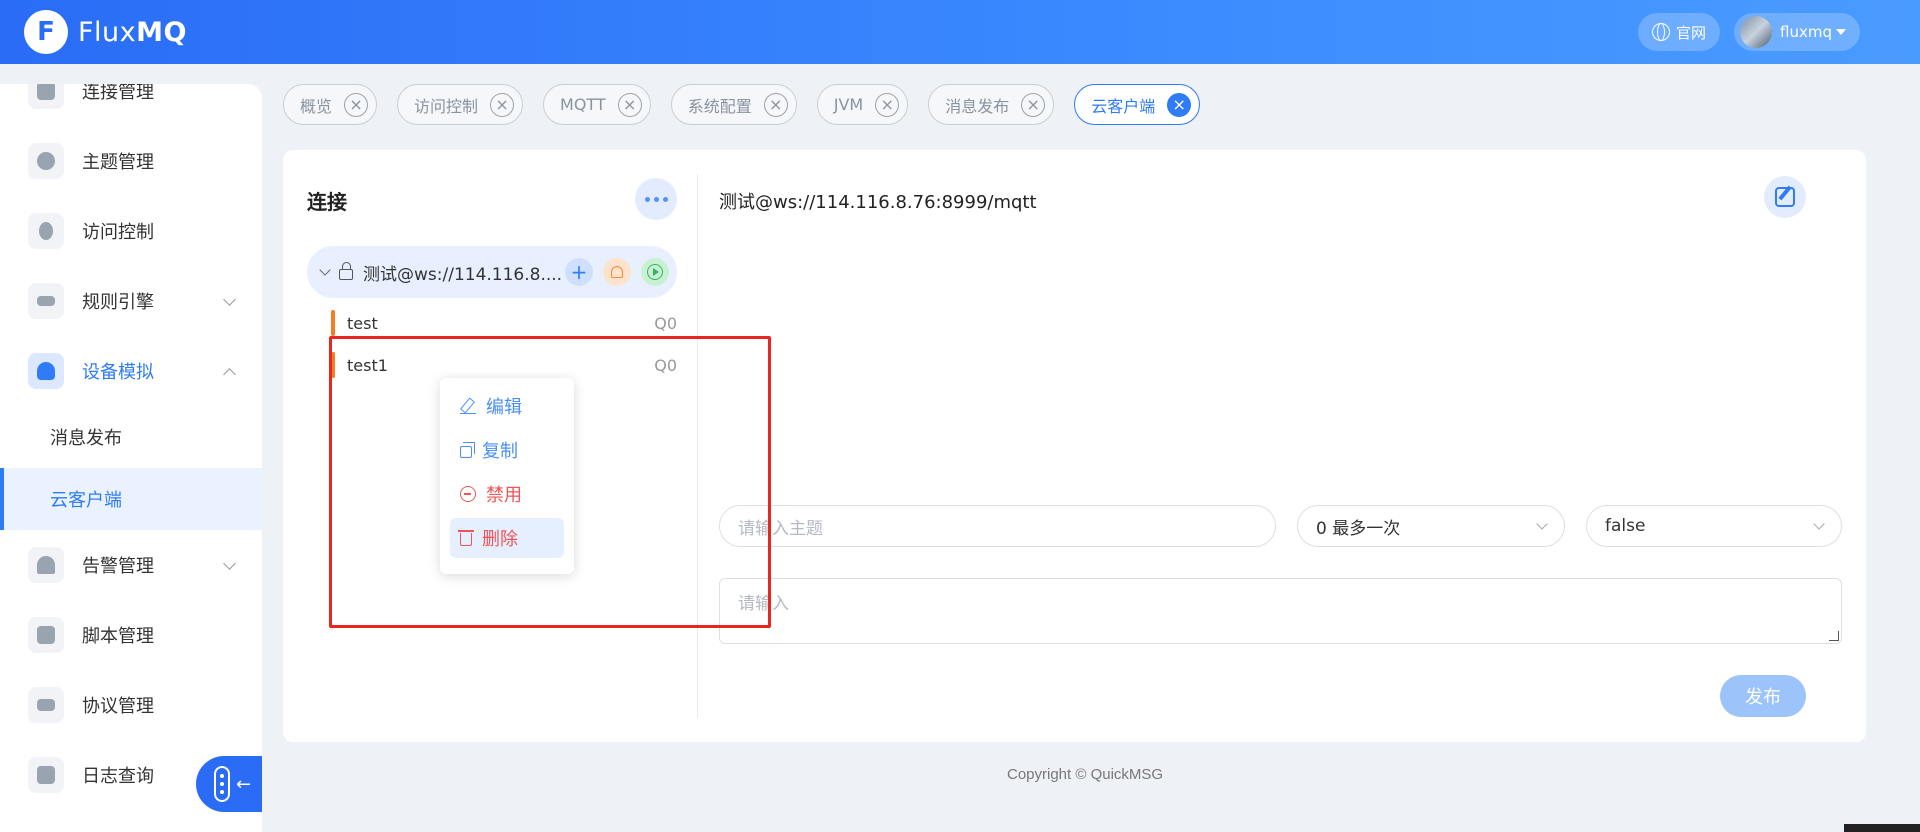 The height and width of the screenshot is (832, 1920). I want to click on avatar, so click(1756, 32).